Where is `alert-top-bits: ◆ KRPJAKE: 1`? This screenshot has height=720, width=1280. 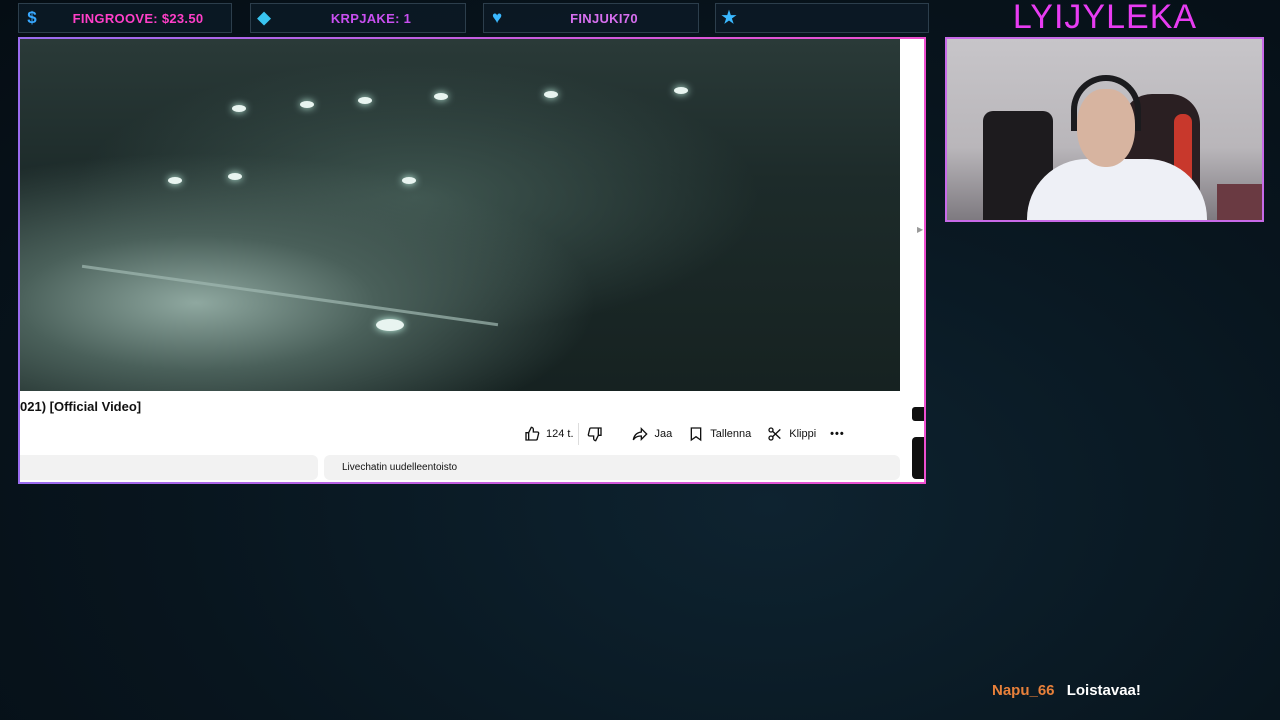 alert-top-bits: ◆ KRPJAKE: 1 is located at coordinates (358, 18).